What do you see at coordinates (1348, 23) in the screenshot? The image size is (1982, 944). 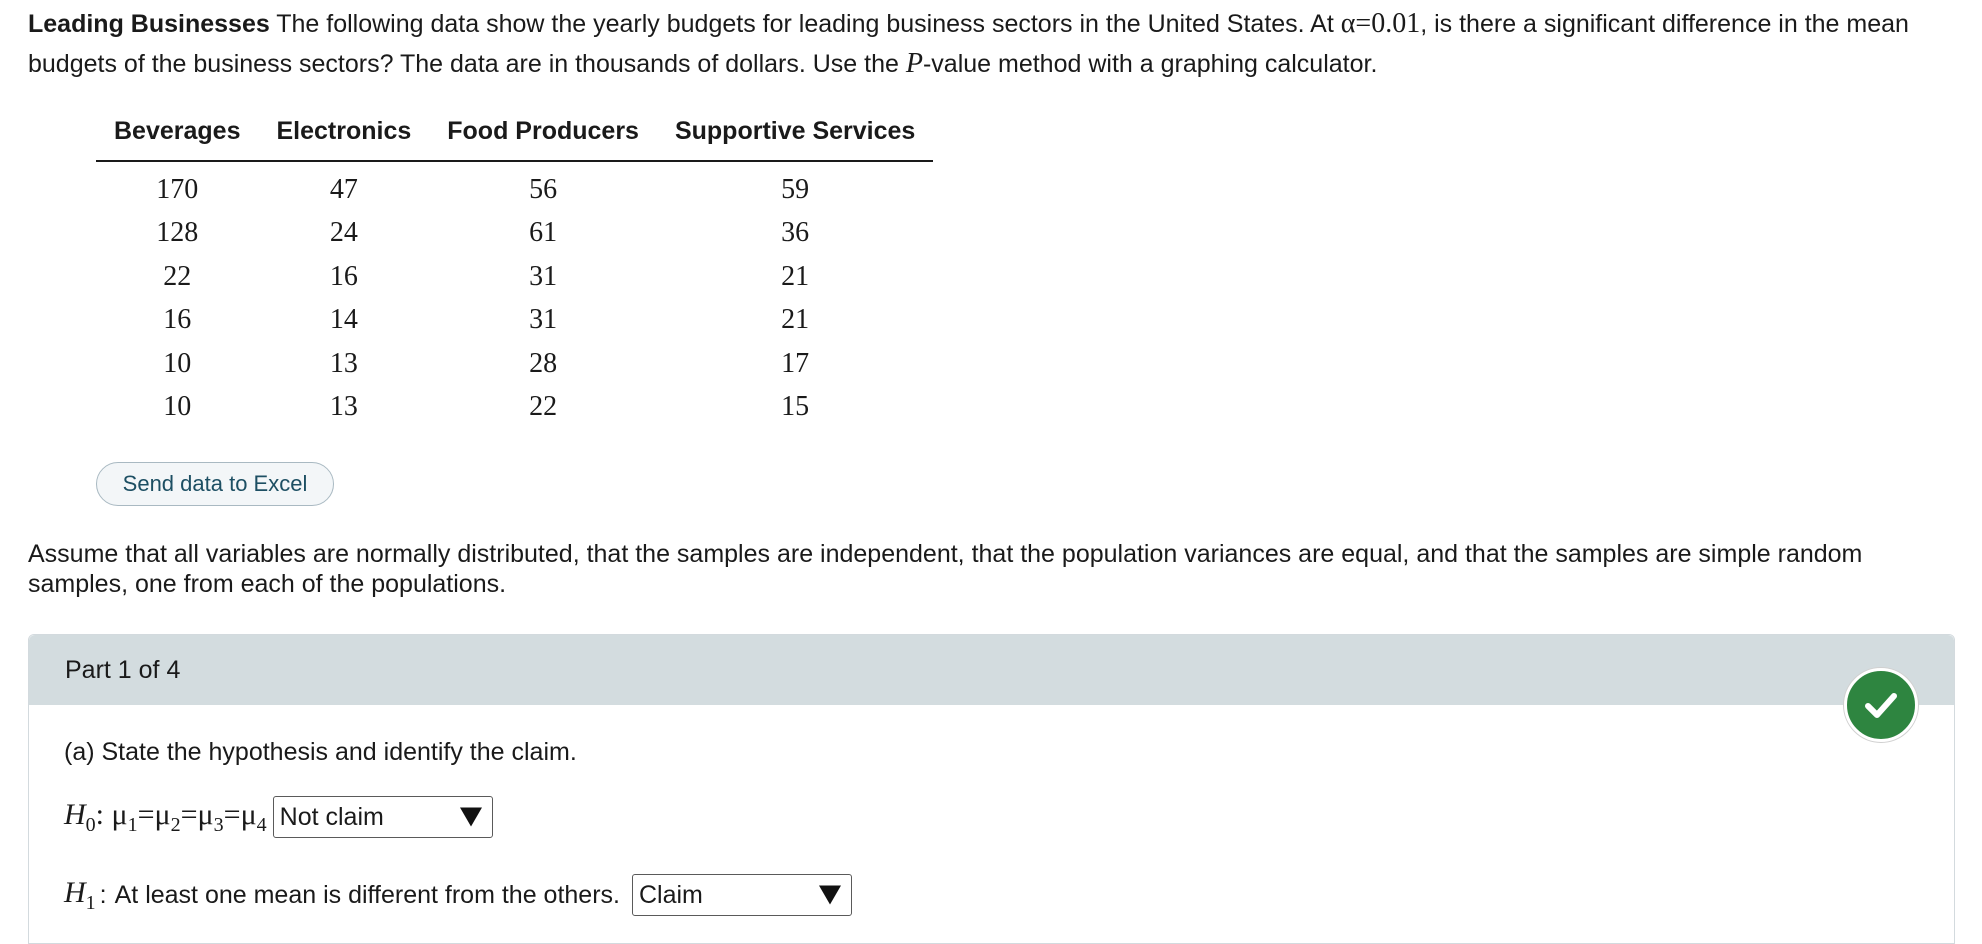 I see `alpha-symbol: α` at bounding box center [1348, 23].